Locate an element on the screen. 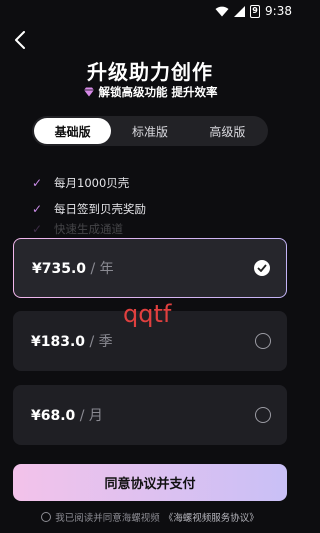 This screenshot has height=533, width=320. tab-premium: 高级版 is located at coordinates (227, 131).